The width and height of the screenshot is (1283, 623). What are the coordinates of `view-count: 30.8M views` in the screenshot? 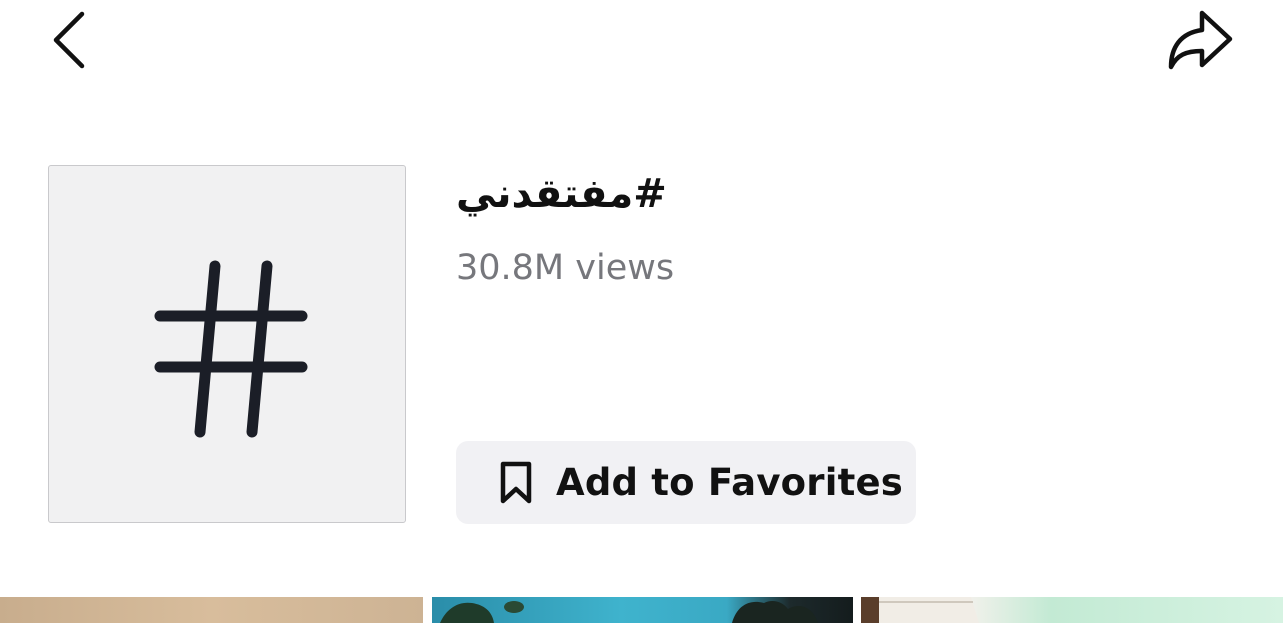 It's located at (565, 268).